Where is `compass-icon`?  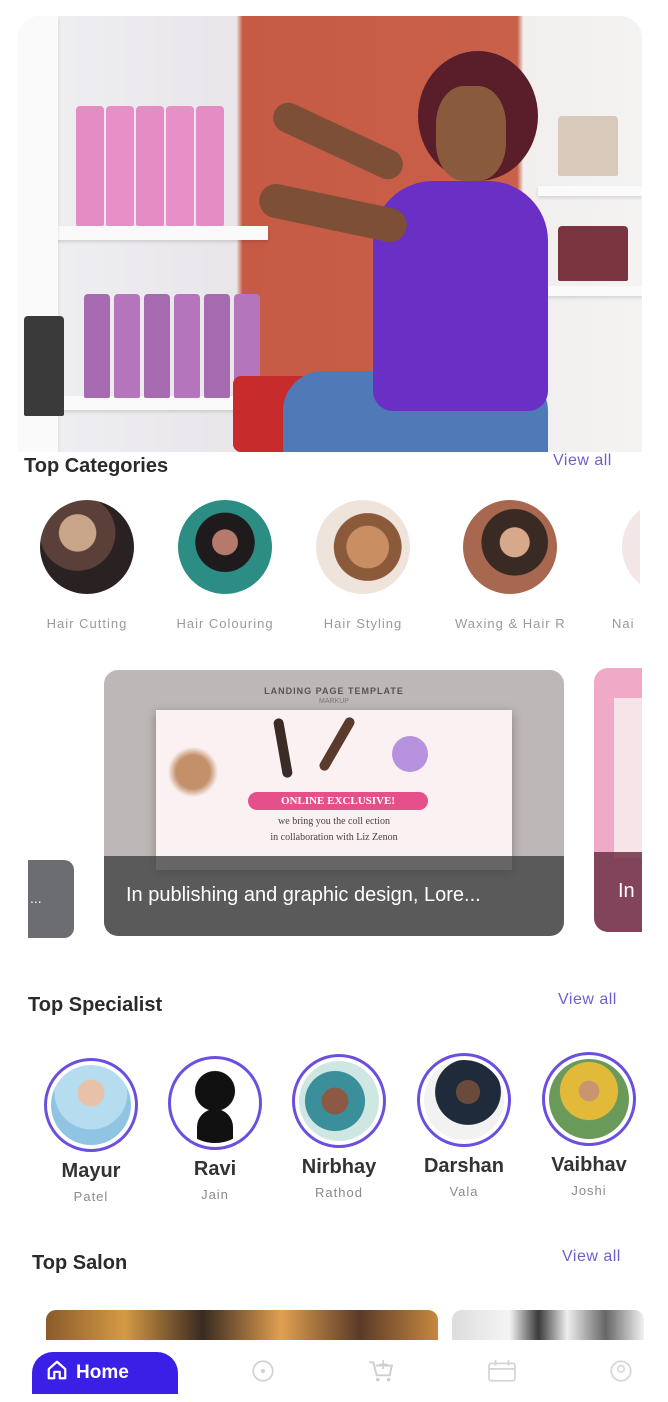 compass-icon is located at coordinates (263, 1371).